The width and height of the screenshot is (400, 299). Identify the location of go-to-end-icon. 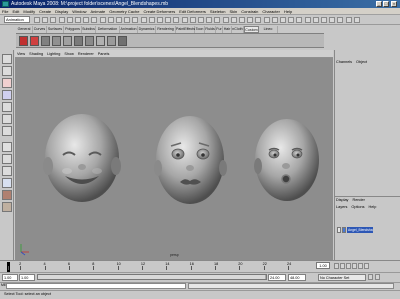
(366, 266).